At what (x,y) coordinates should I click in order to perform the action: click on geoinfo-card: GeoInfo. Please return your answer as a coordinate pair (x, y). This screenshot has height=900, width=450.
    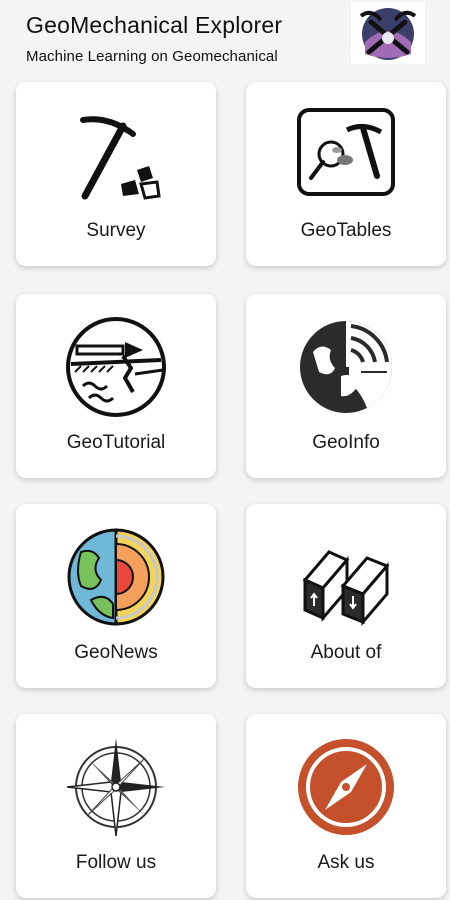
    Looking at the image, I should click on (346, 386).